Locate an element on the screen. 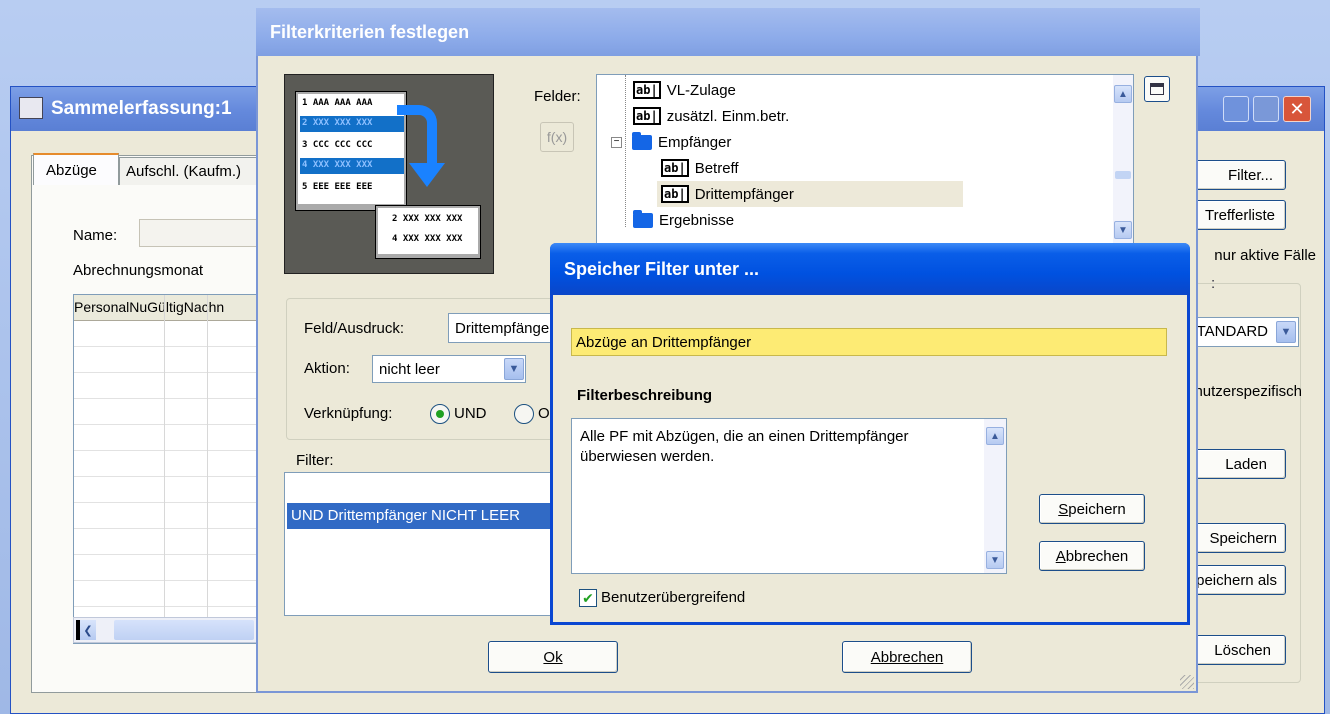  tab-abzuege: Abzüge is located at coordinates (76, 169).